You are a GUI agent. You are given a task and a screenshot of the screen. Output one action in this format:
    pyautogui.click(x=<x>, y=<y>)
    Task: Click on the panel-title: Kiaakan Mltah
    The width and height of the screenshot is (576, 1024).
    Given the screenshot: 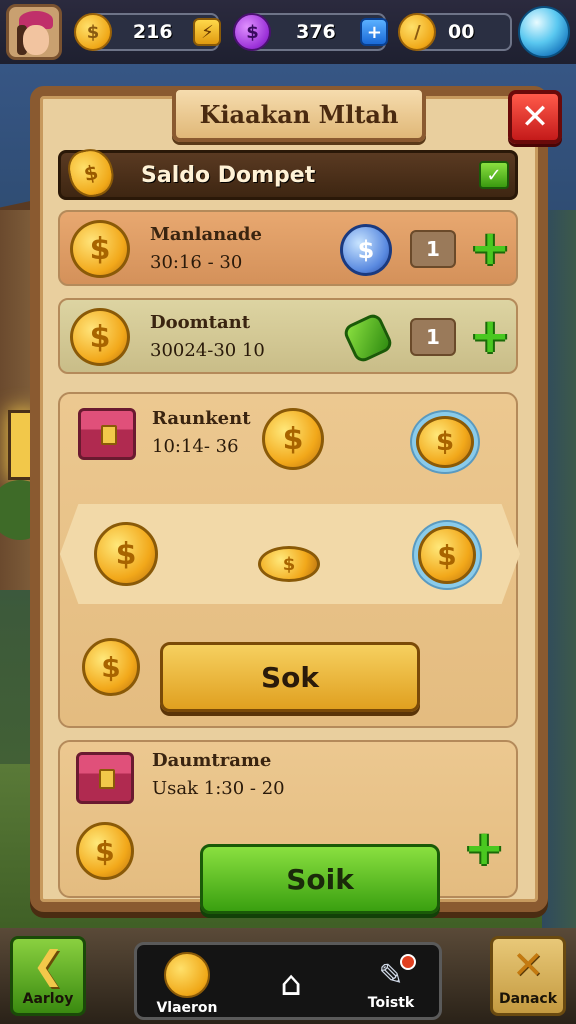 What is the action you would take?
    pyautogui.click(x=299, y=114)
    